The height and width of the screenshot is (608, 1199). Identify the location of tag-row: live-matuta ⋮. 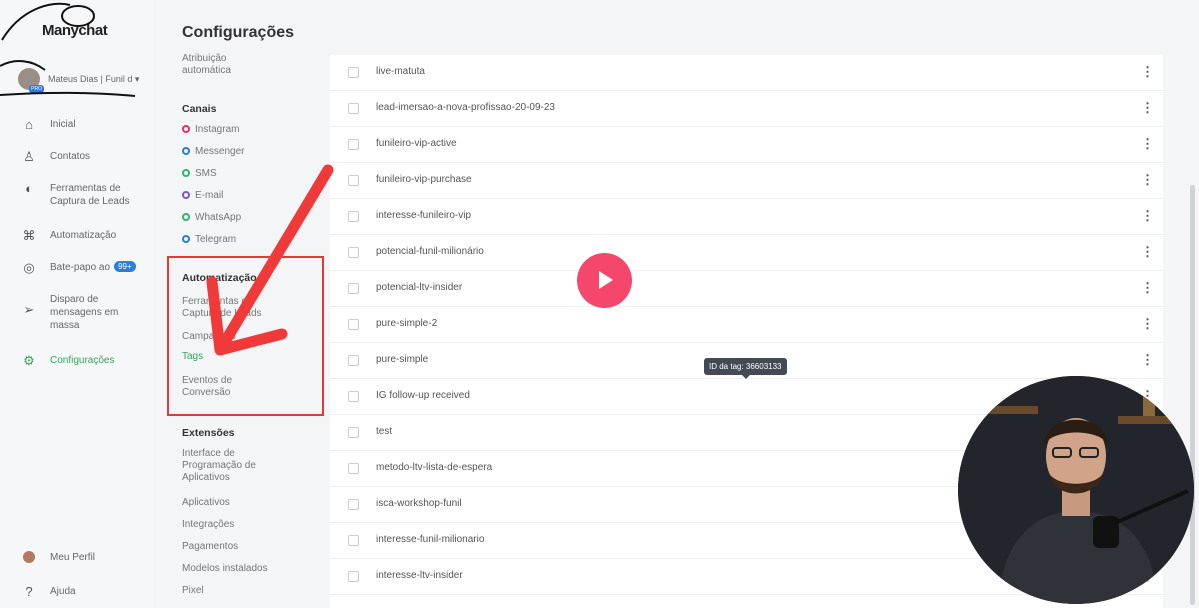
(746, 73).